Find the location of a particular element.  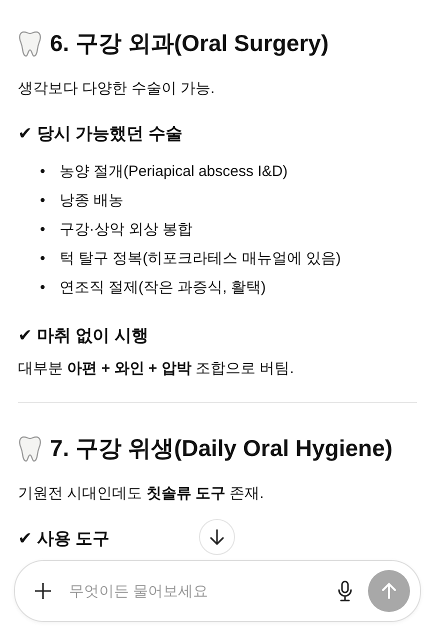

section-heading: 6. 구강 외과(Oral Surgery) is located at coordinates (189, 43).